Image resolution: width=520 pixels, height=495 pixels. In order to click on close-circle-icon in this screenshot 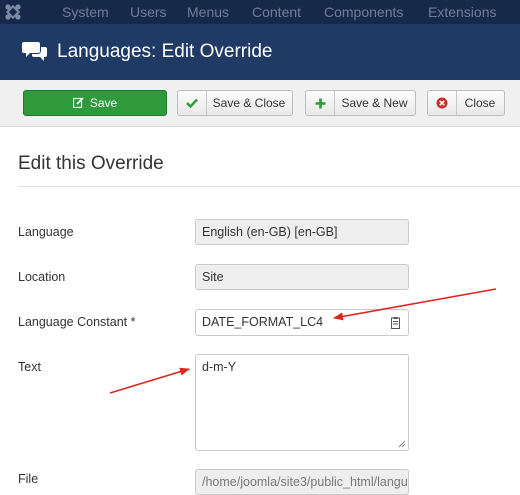, I will do `click(442, 103)`.